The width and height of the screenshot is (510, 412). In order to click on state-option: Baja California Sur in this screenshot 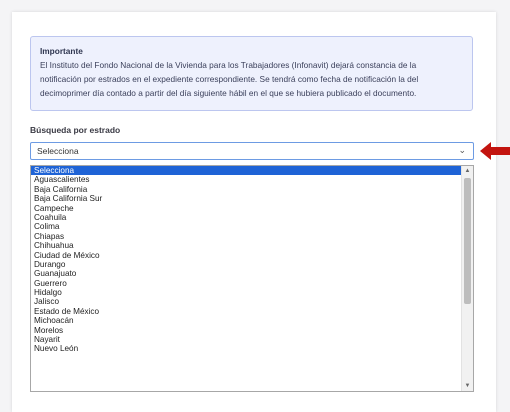, I will do `click(252, 198)`.